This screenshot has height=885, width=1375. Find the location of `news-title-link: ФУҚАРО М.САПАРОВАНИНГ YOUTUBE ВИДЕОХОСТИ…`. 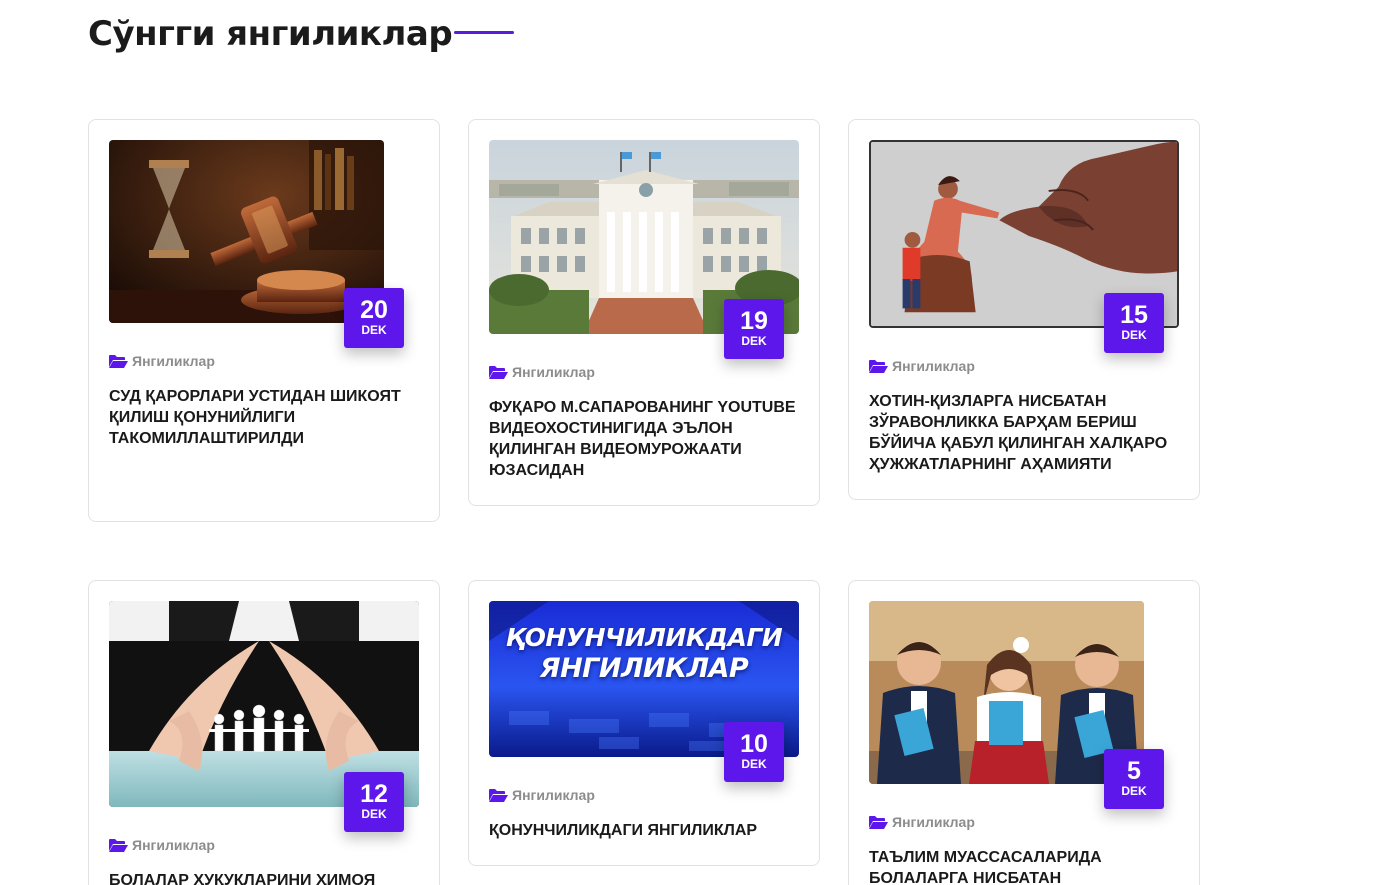

news-title-link: ФУҚАРО М.САПАРОВАНИНГ YOUTUBE ВИДЕОХОСТИ… is located at coordinates (646, 439).